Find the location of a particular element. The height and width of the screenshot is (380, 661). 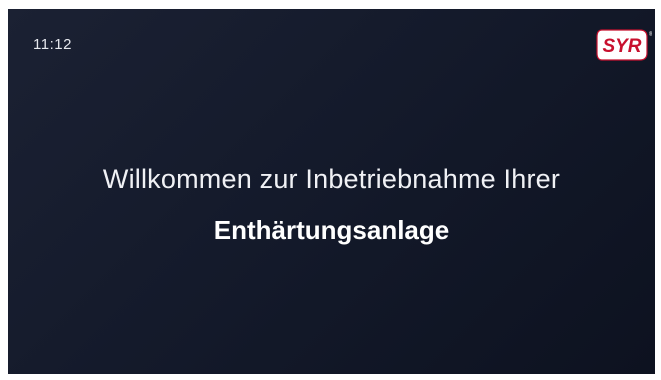

welcome-heading: Willkommen zur Inbetriebnahme Ihrer is located at coordinates (331, 179).